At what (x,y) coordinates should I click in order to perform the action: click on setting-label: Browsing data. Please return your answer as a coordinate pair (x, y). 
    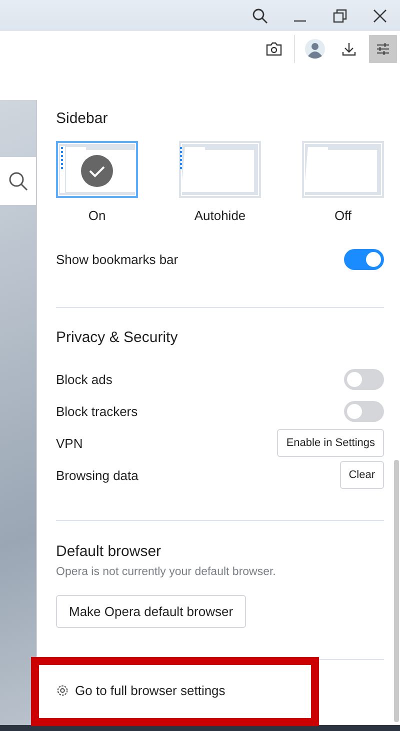
    Looking at the image, I should click on (97, 475).